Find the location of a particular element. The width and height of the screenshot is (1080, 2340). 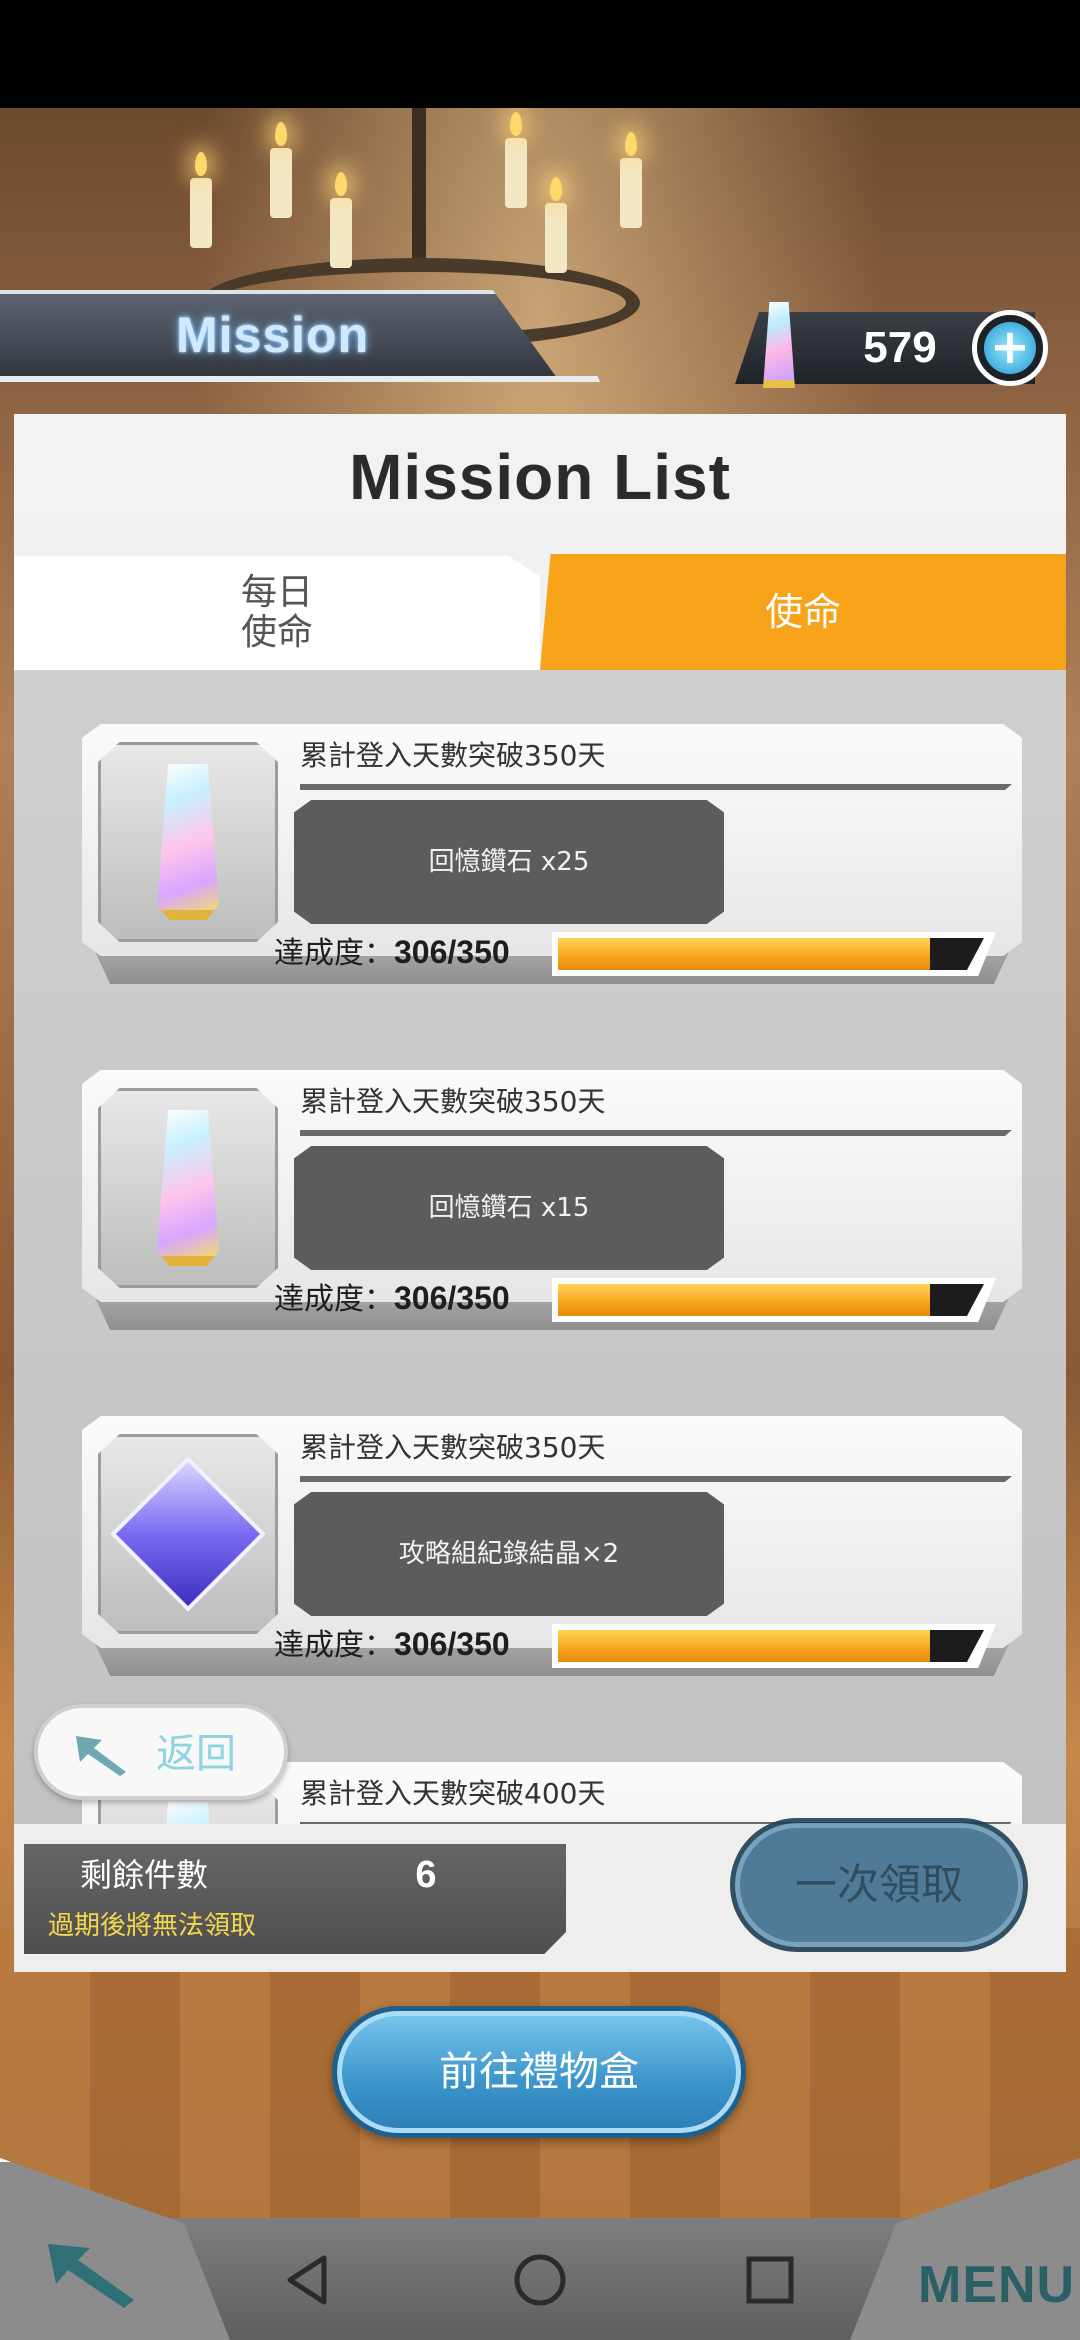

reward-label: 回憶鑽石 x25 is located at coordinates (509, 862).